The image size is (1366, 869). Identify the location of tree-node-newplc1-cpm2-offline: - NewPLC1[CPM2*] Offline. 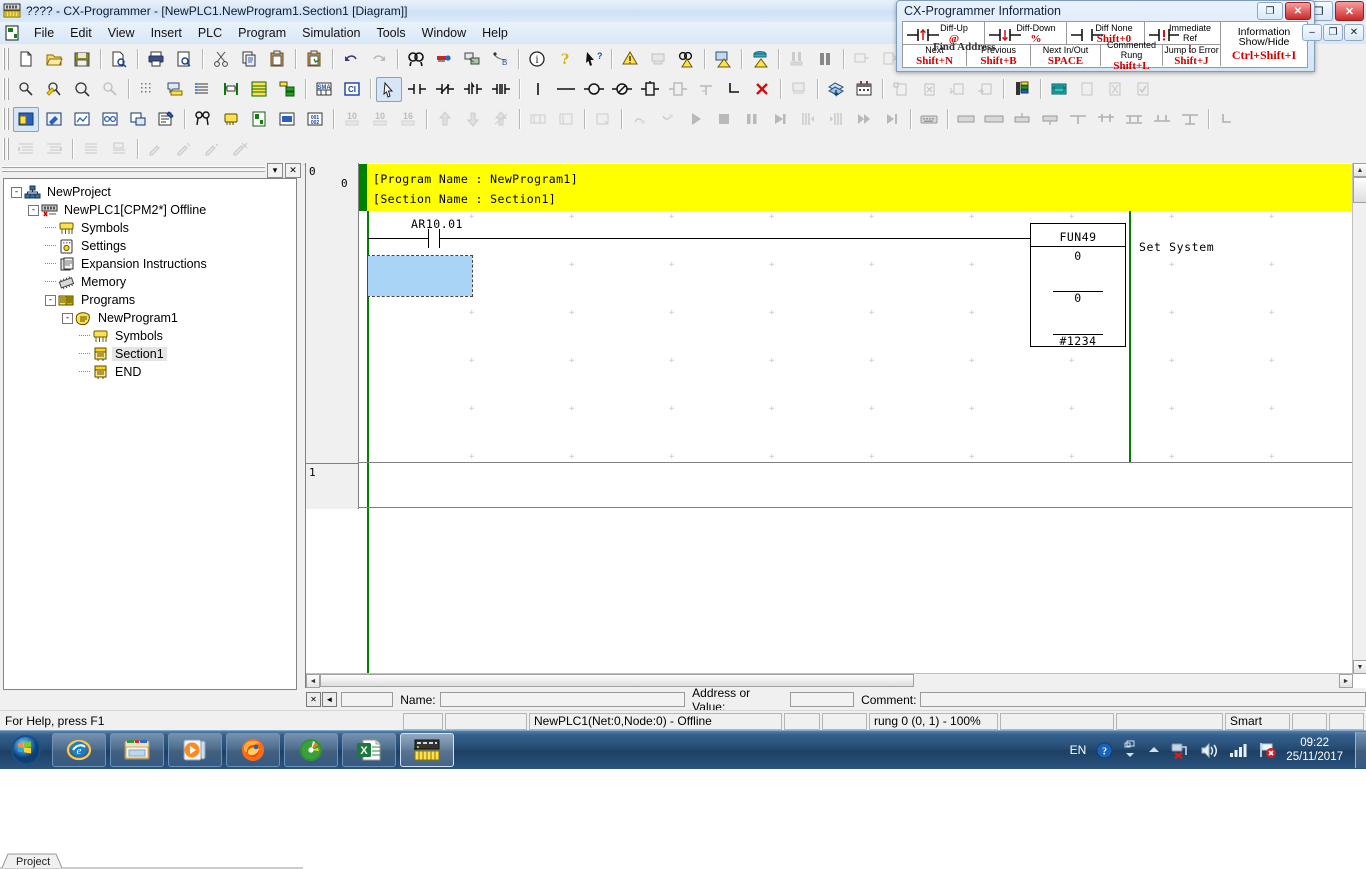
(151, 210).